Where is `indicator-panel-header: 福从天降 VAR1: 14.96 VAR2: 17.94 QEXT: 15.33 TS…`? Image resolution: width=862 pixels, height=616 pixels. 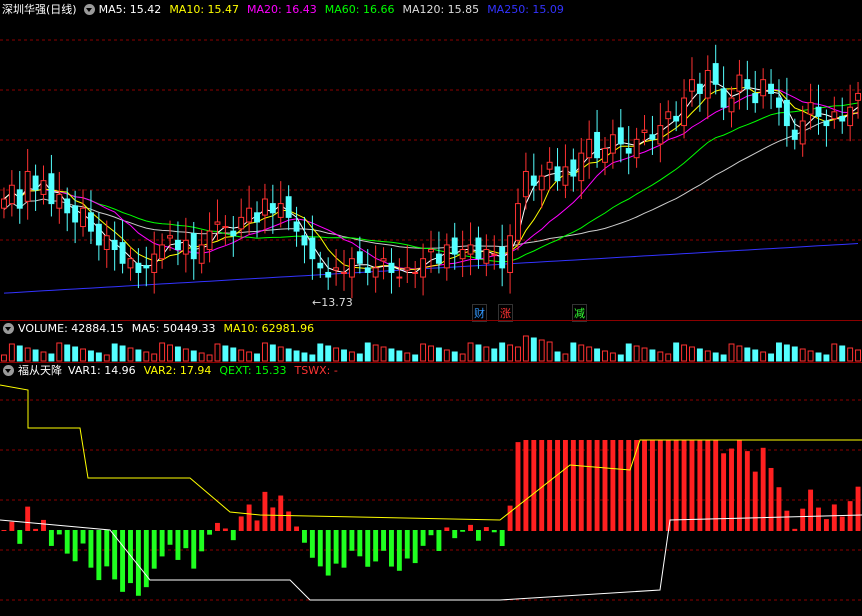
indicator-panel-header: 福从天降 VAR1: 14.96 VAR2: 17.94 QEXT: 15.33 TS… is located at coordinates (173, 370).